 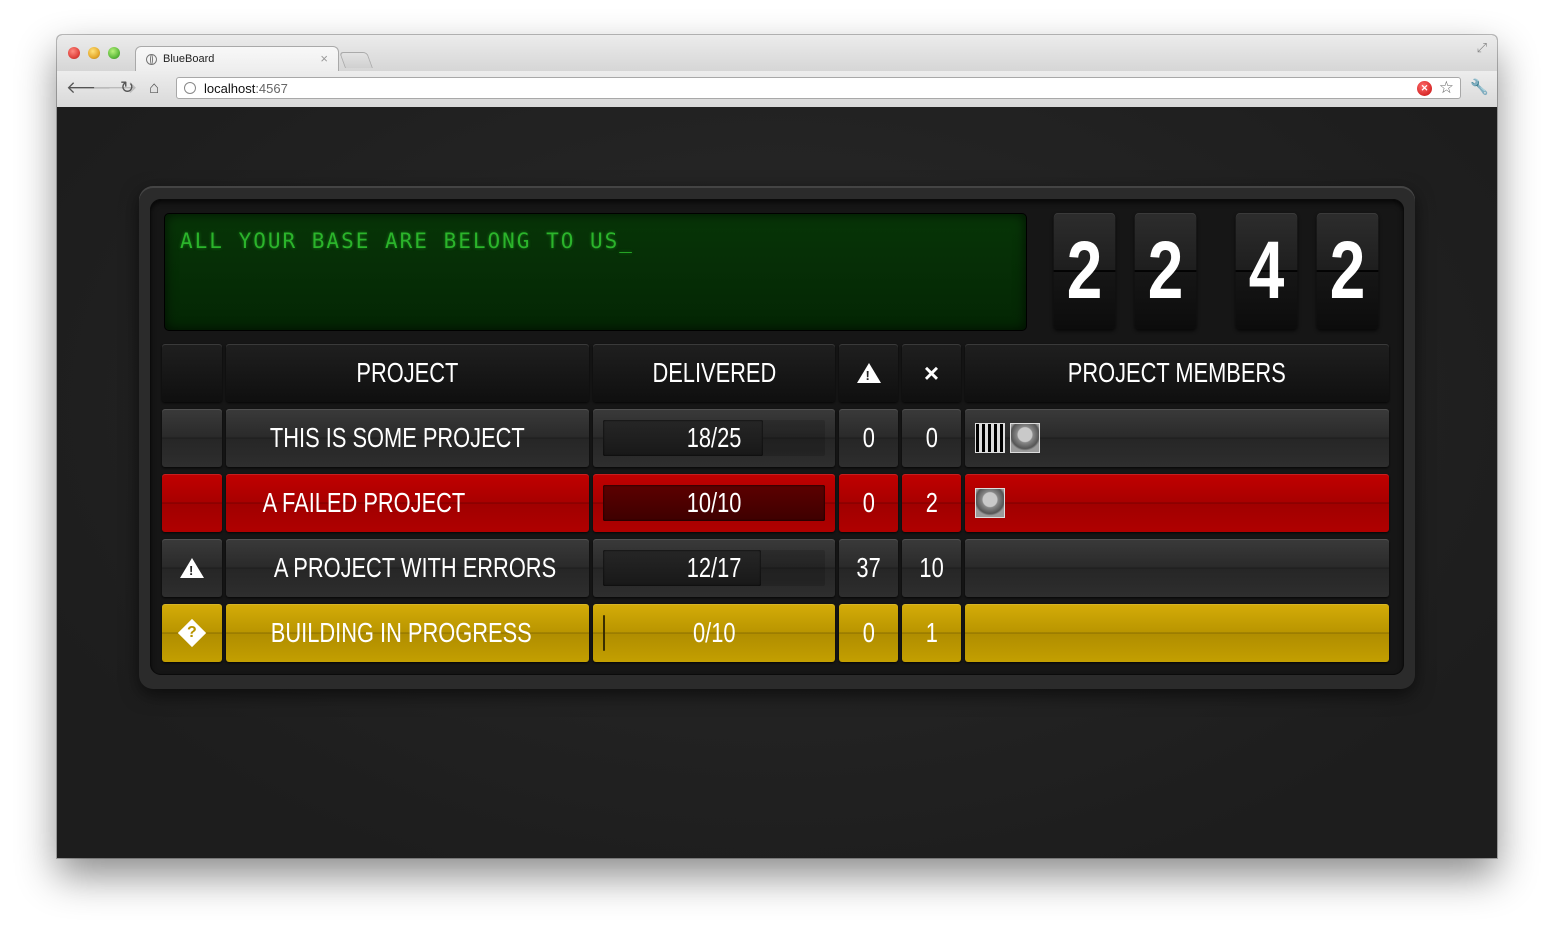 I want to click on table-row: THIS IS SOME PROJECT 18/25 0 0, so click(x=776, y=438).